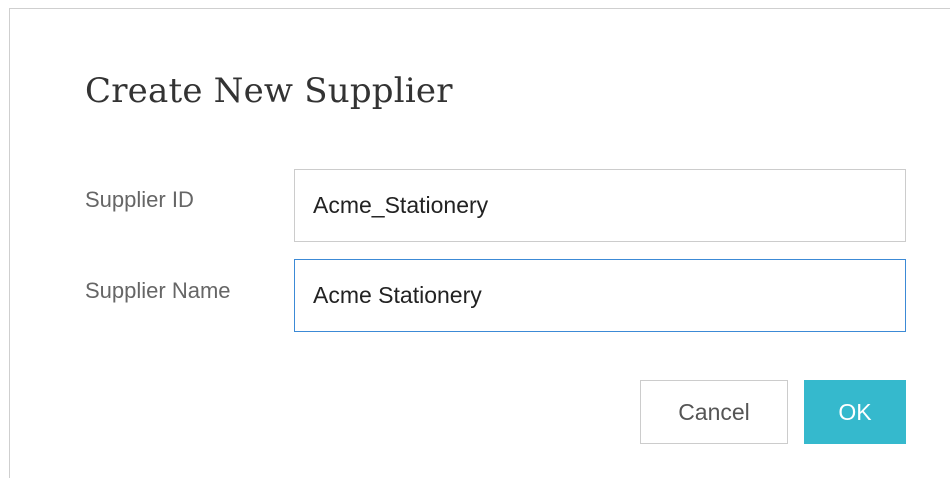  Describe the element at coordinates (714, 412) in the screenshot. I see `cancel-button: Cancel` at that location.